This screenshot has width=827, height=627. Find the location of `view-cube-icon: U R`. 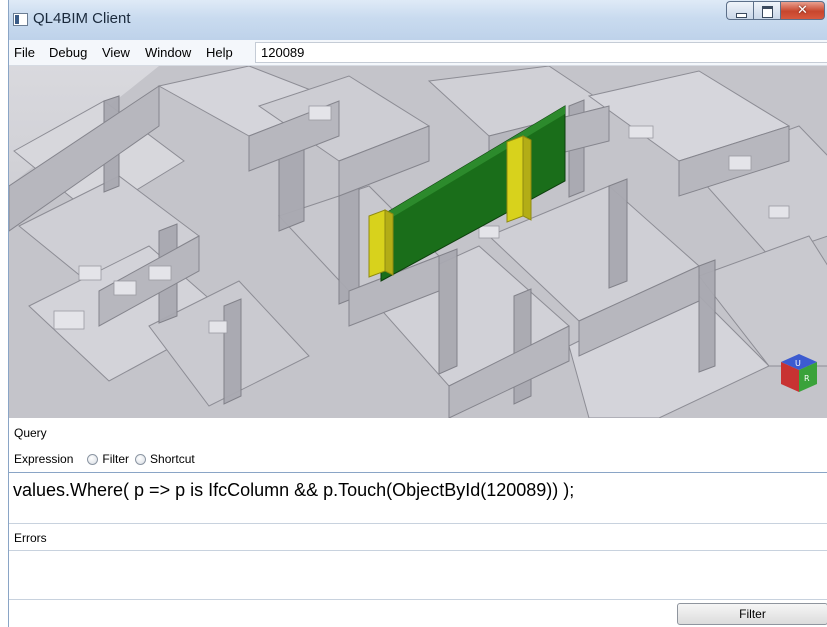

view-cube-icon: U R is located at coordinates (799, 373).